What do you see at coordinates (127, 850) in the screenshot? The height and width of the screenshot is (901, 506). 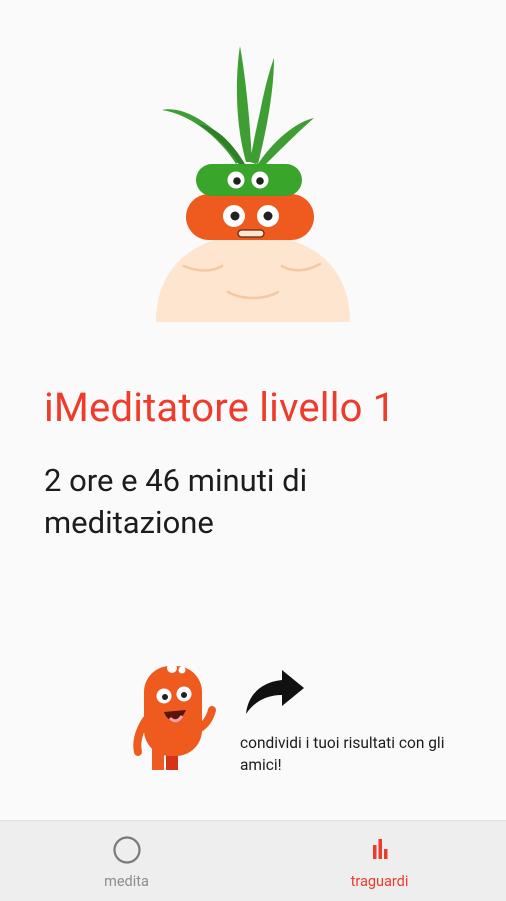 I see `circle-icon` at bounding box center [127, 850].